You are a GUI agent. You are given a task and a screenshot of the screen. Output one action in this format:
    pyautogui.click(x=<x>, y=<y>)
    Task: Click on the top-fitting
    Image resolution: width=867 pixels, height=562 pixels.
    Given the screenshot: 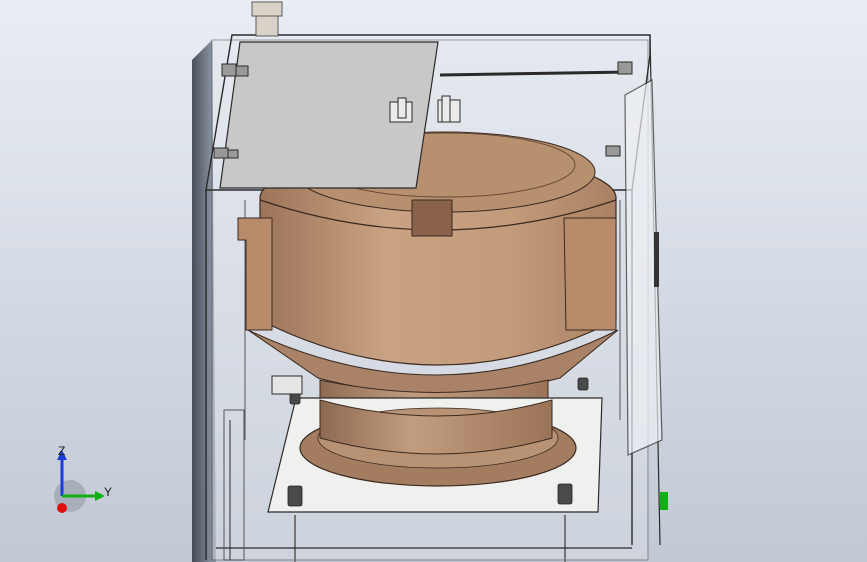 What is the action you would take?
    pyautogui.click(x=267, y=19)
    